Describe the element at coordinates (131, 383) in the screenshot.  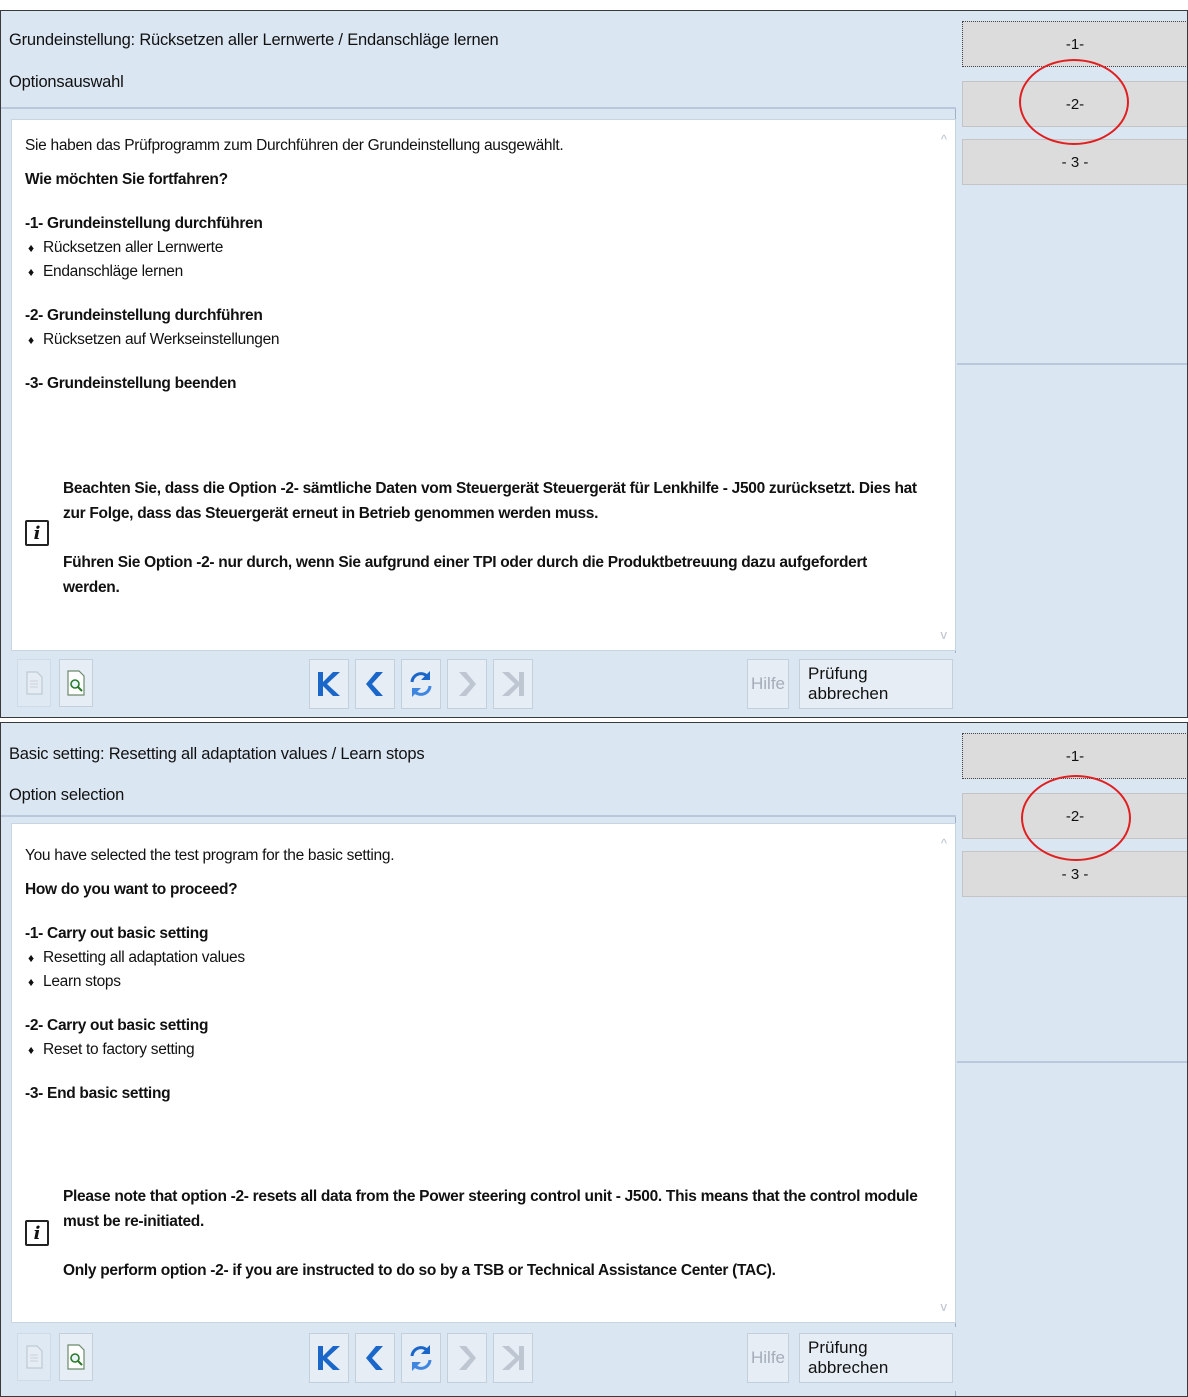
I see `option-title: -3- Grundeinstellung beenden` at that location.